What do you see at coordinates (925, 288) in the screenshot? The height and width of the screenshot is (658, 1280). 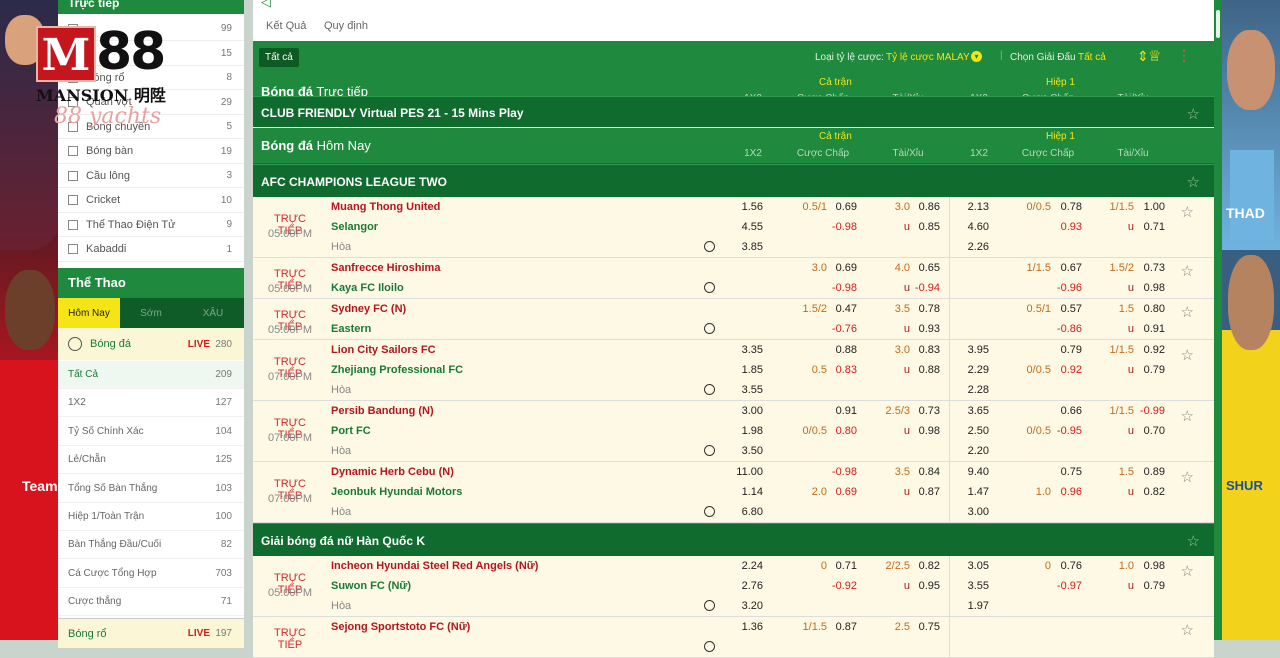 I see `ou-odds-under: -0.94` at bounding box center [925, 288].